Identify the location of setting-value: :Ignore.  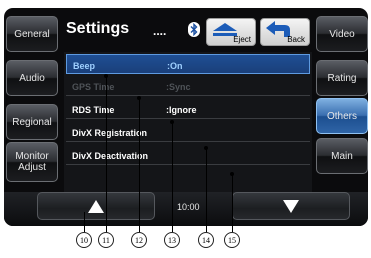
(181, 110).